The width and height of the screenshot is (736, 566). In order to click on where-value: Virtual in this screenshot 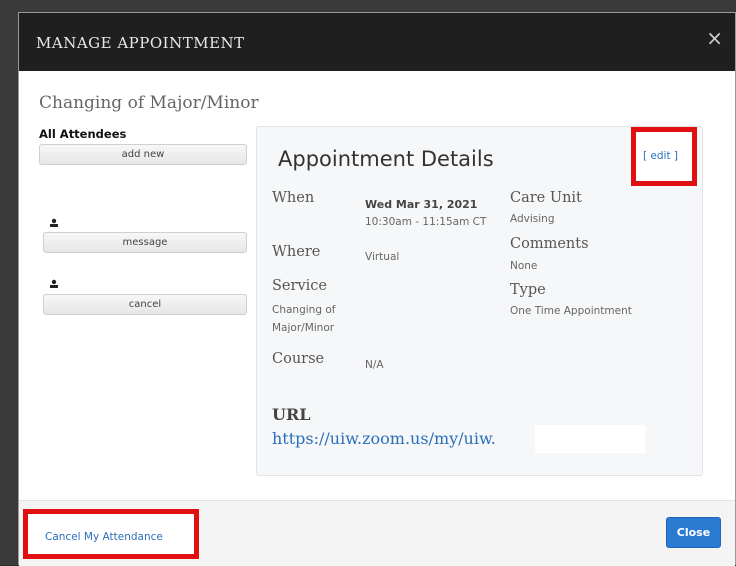, I will do `click(382, 257)`.